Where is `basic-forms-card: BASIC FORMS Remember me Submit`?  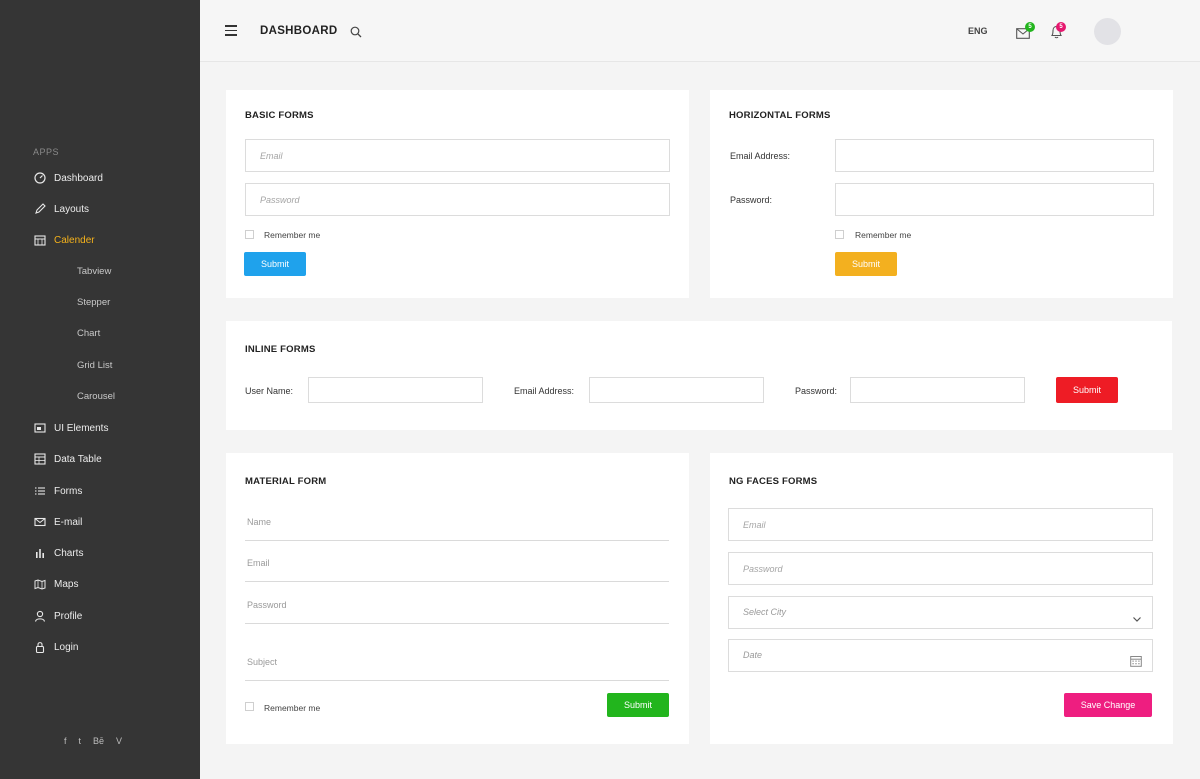
basic-forms-card: BASIC FORMS Remember me Submit is located at coordinates (457, 194).